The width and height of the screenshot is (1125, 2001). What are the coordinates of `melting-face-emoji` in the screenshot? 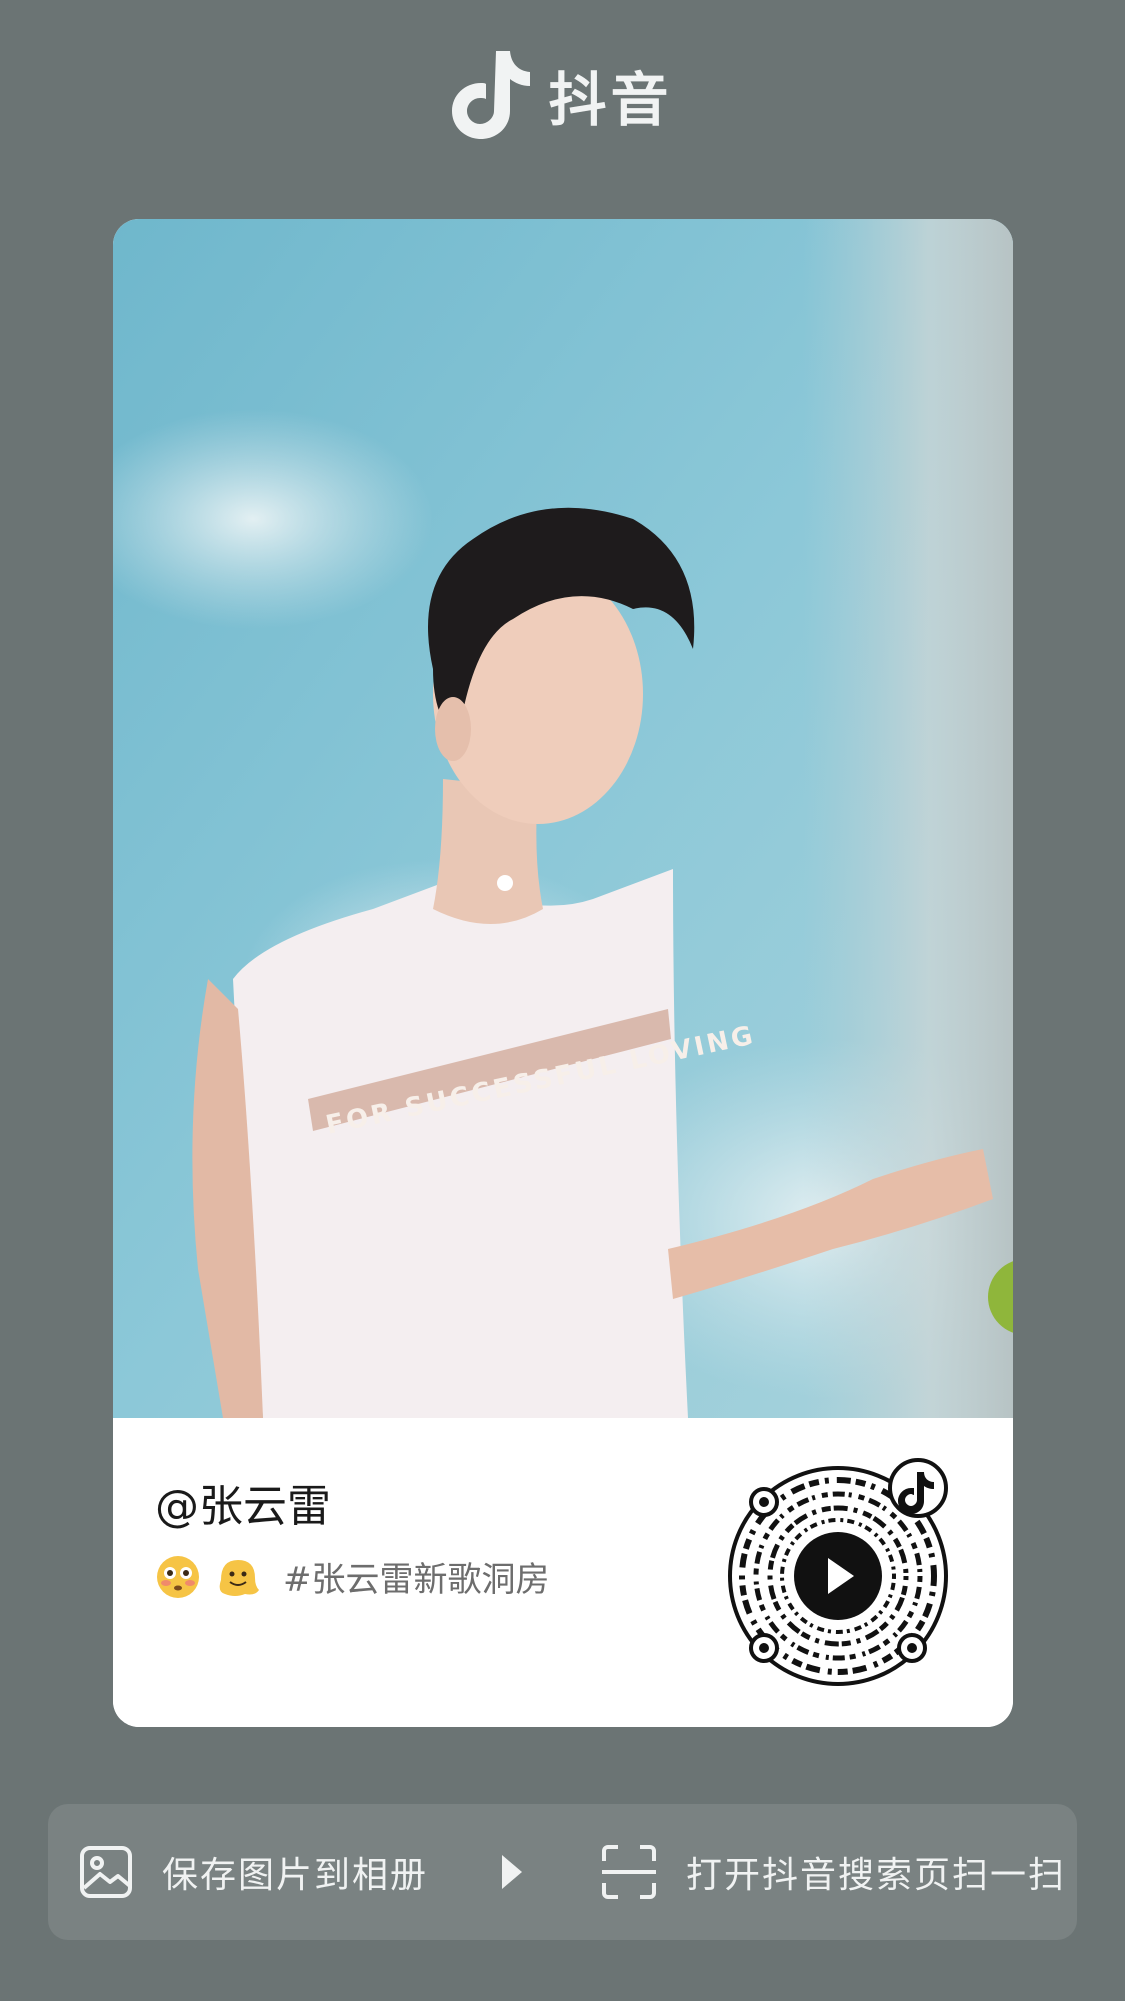 It's located at (239, 1577).